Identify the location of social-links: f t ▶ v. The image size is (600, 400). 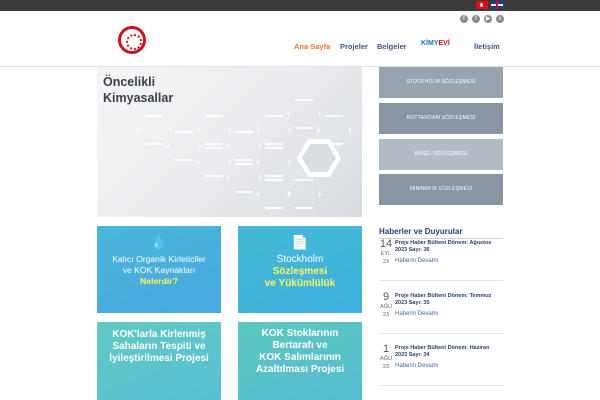
(482, 19).